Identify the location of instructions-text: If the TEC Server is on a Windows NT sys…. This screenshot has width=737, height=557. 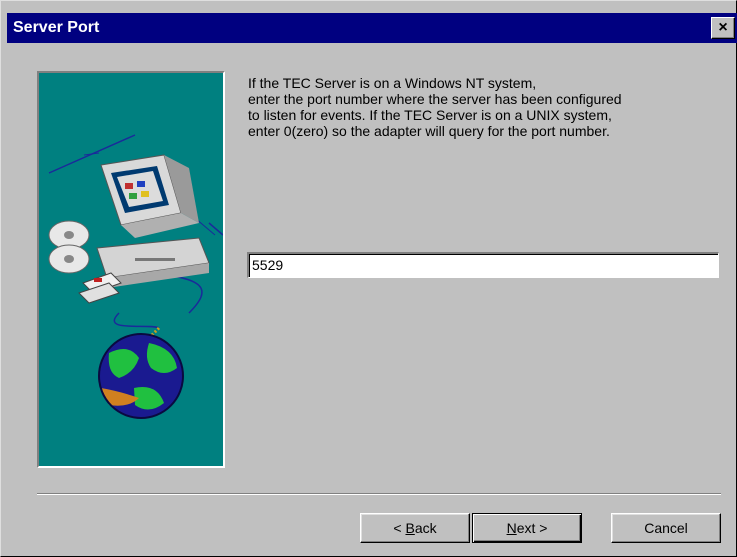
(483, 107).